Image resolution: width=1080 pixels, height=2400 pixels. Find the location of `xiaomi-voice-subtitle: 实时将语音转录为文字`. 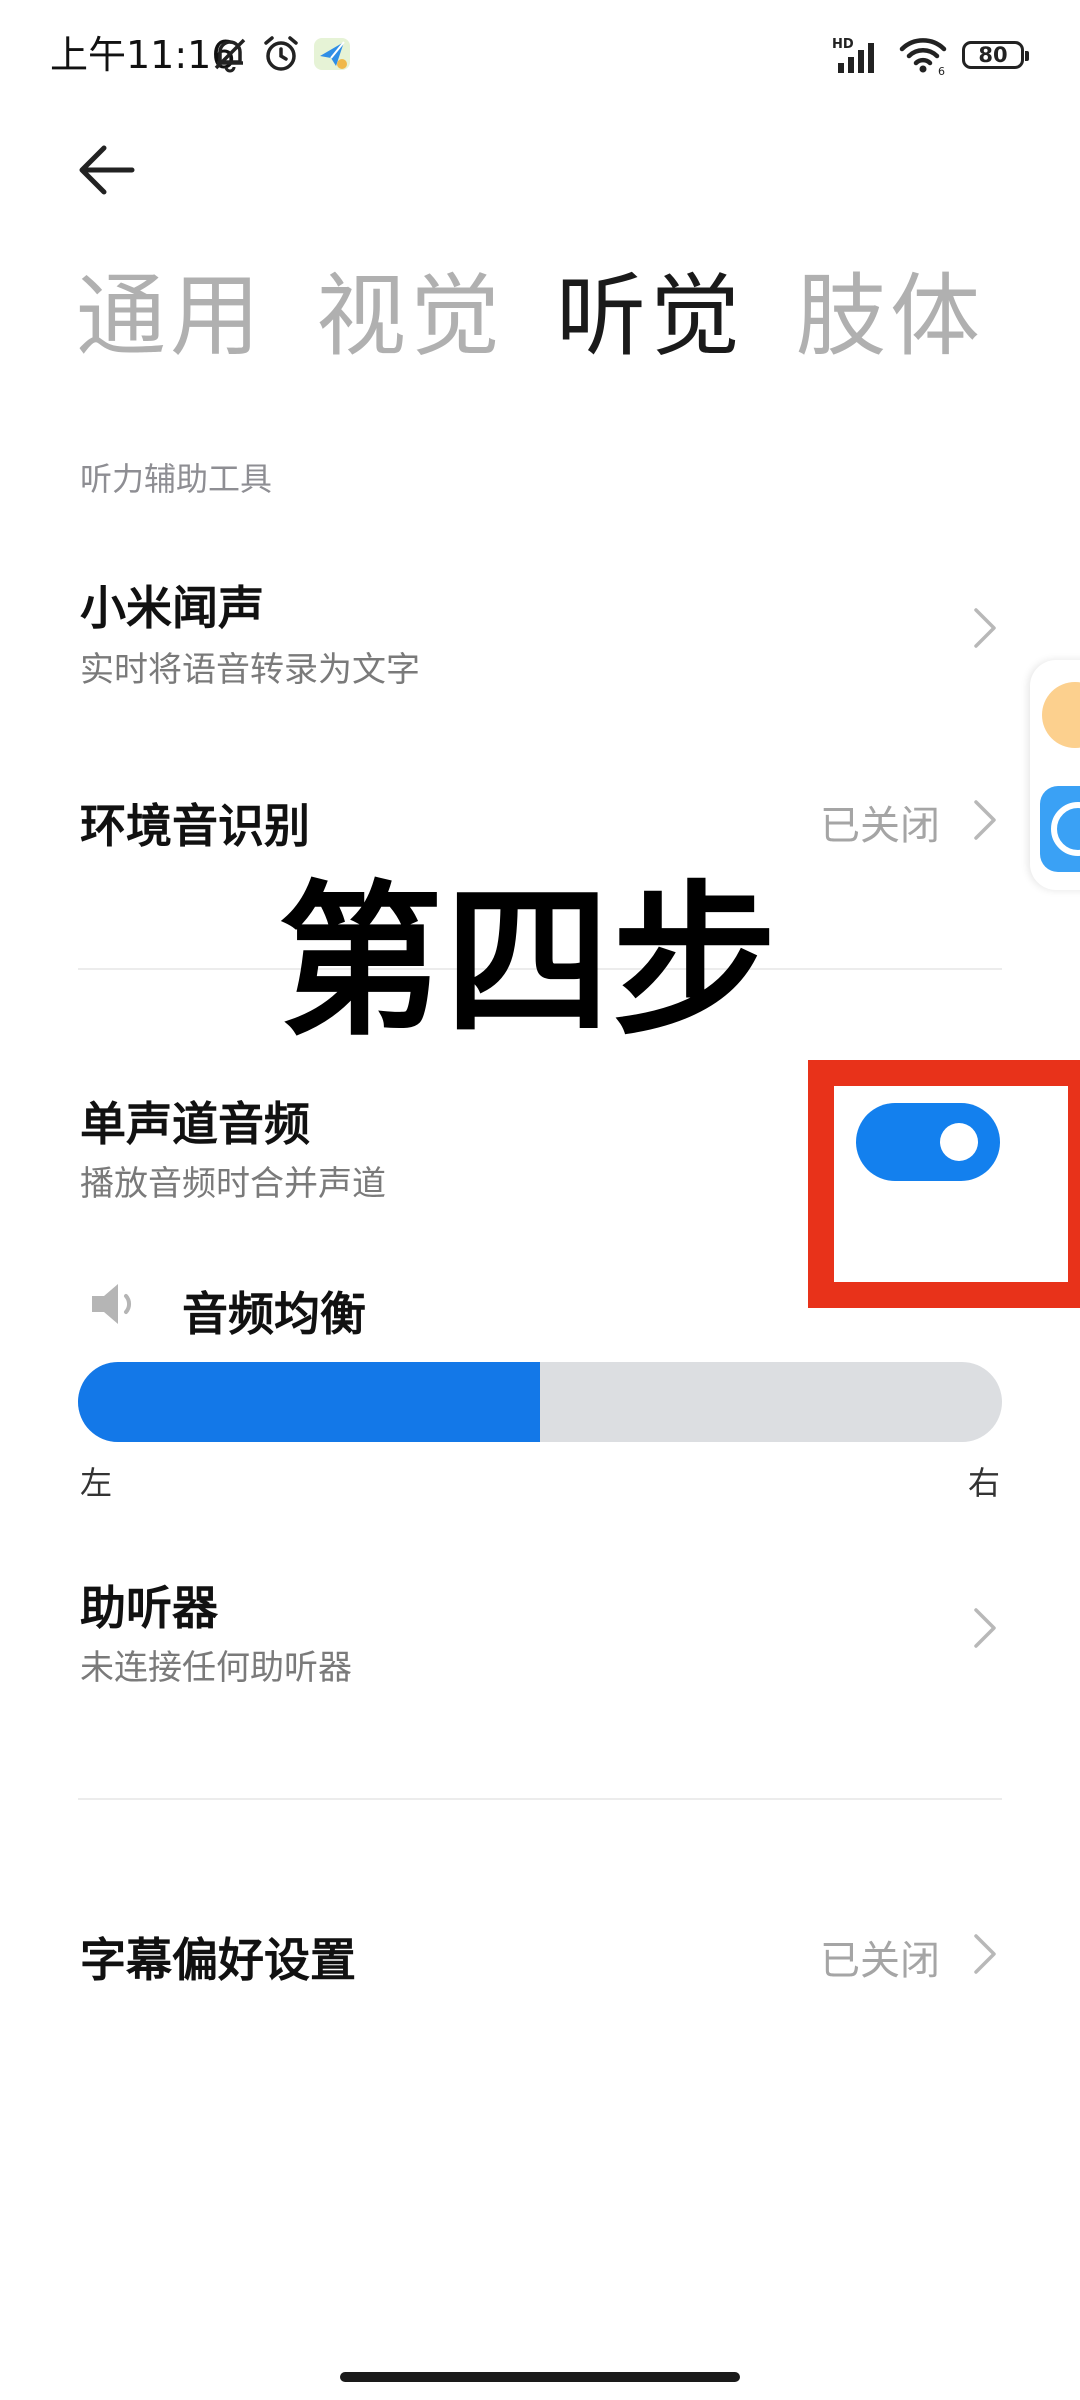

xiaomi-voice-subtitle: 实时将语音转录为文字 is located at coordinates (250, 670).